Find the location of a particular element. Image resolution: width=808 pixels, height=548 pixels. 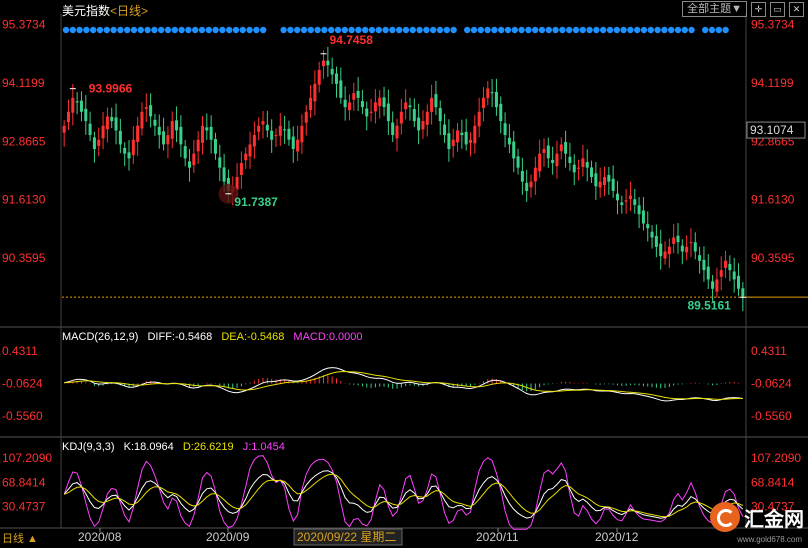

kdj-legend-name: KDJ(9,3,3) is located at coordinates (88, 447).